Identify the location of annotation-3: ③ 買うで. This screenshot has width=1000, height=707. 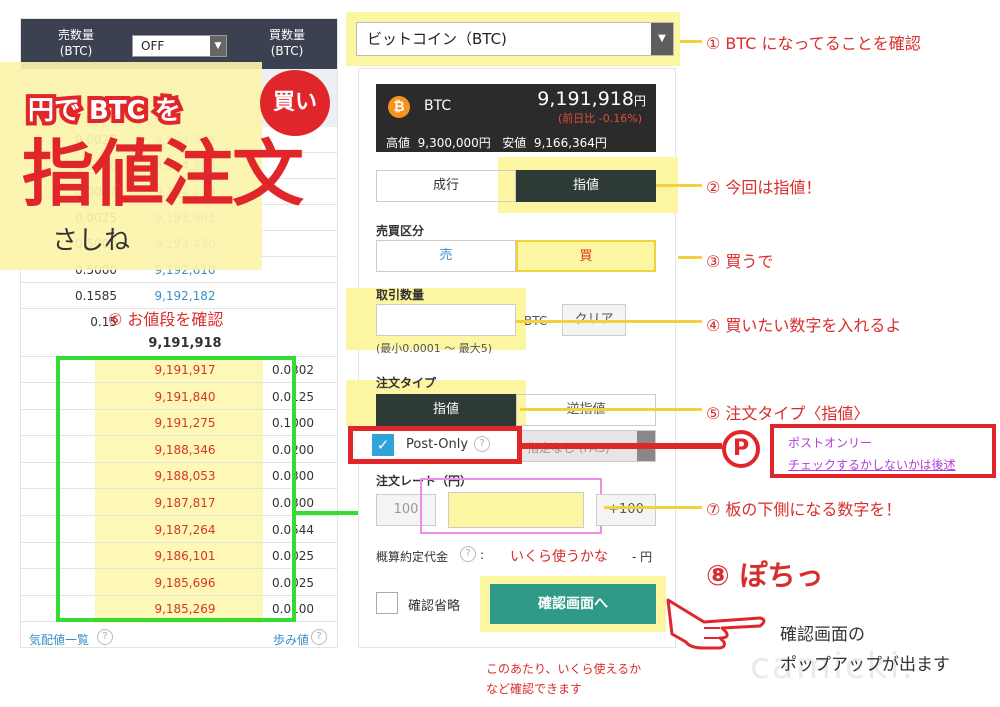
(740, 261).